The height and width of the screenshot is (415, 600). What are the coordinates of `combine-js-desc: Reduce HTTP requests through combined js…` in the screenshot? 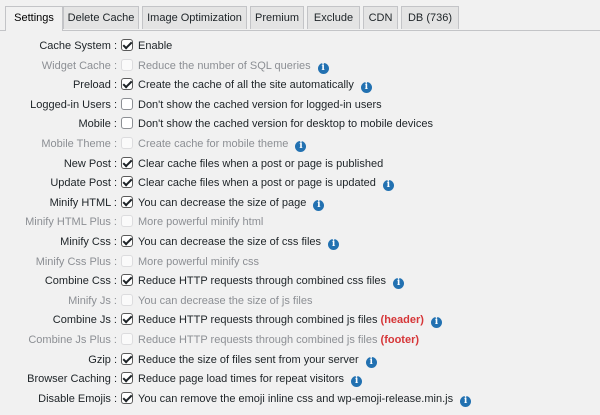 It's located at (290, 320).